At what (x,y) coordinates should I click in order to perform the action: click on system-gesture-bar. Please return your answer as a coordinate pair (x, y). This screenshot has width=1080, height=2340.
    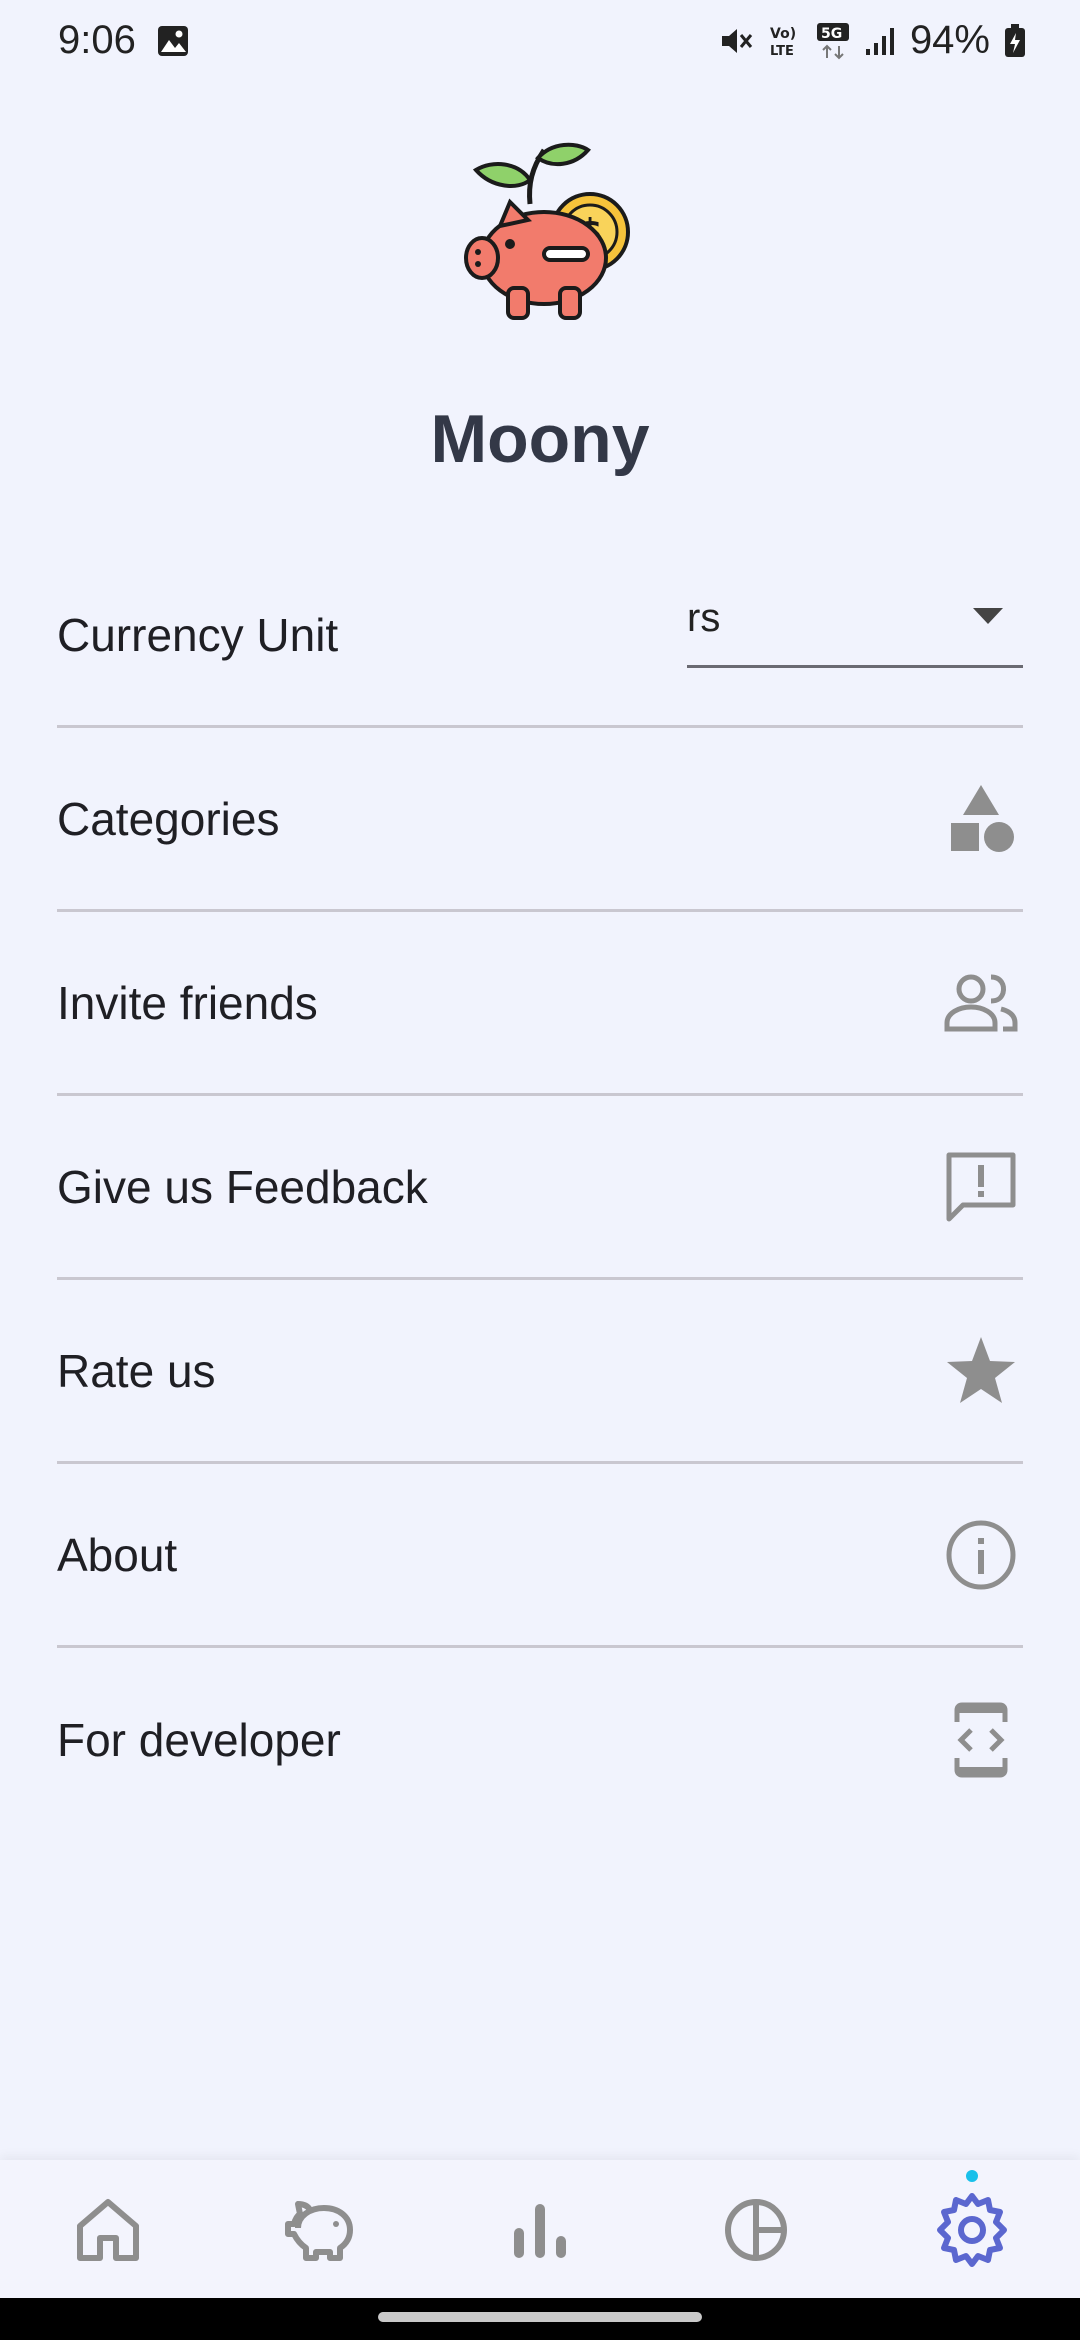
    Looking at the image, I should click on (540, 2319).